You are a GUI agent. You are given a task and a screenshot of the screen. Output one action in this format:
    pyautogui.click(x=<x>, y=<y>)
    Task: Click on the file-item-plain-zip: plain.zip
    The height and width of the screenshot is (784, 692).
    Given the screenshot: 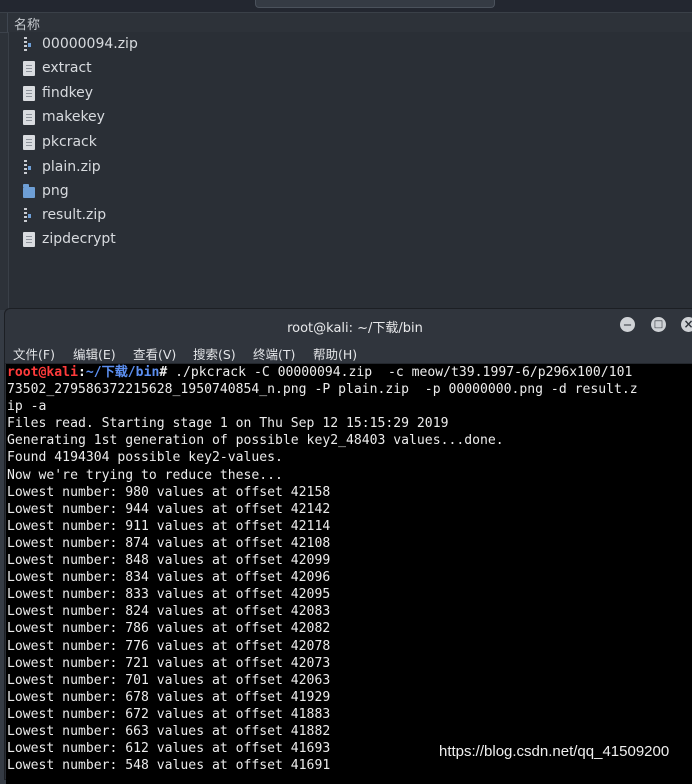 What is the action you would take?
    pyautogui.click(x=62, y=167)
    